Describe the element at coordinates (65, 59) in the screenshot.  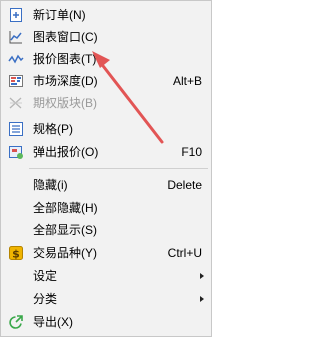
I see `menu-item-label: 报价图表(T)` at that location.